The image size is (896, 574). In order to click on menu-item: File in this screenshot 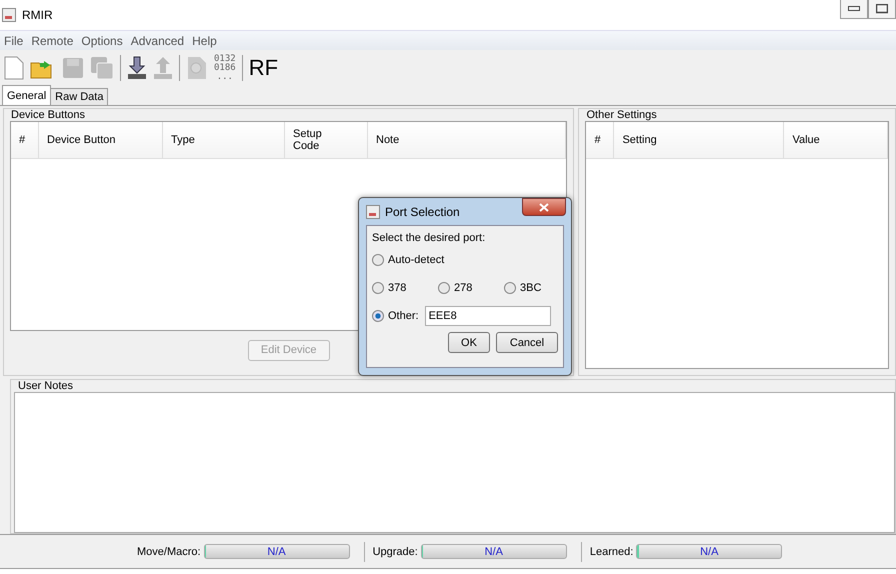, I will do `click(14, 41)`.